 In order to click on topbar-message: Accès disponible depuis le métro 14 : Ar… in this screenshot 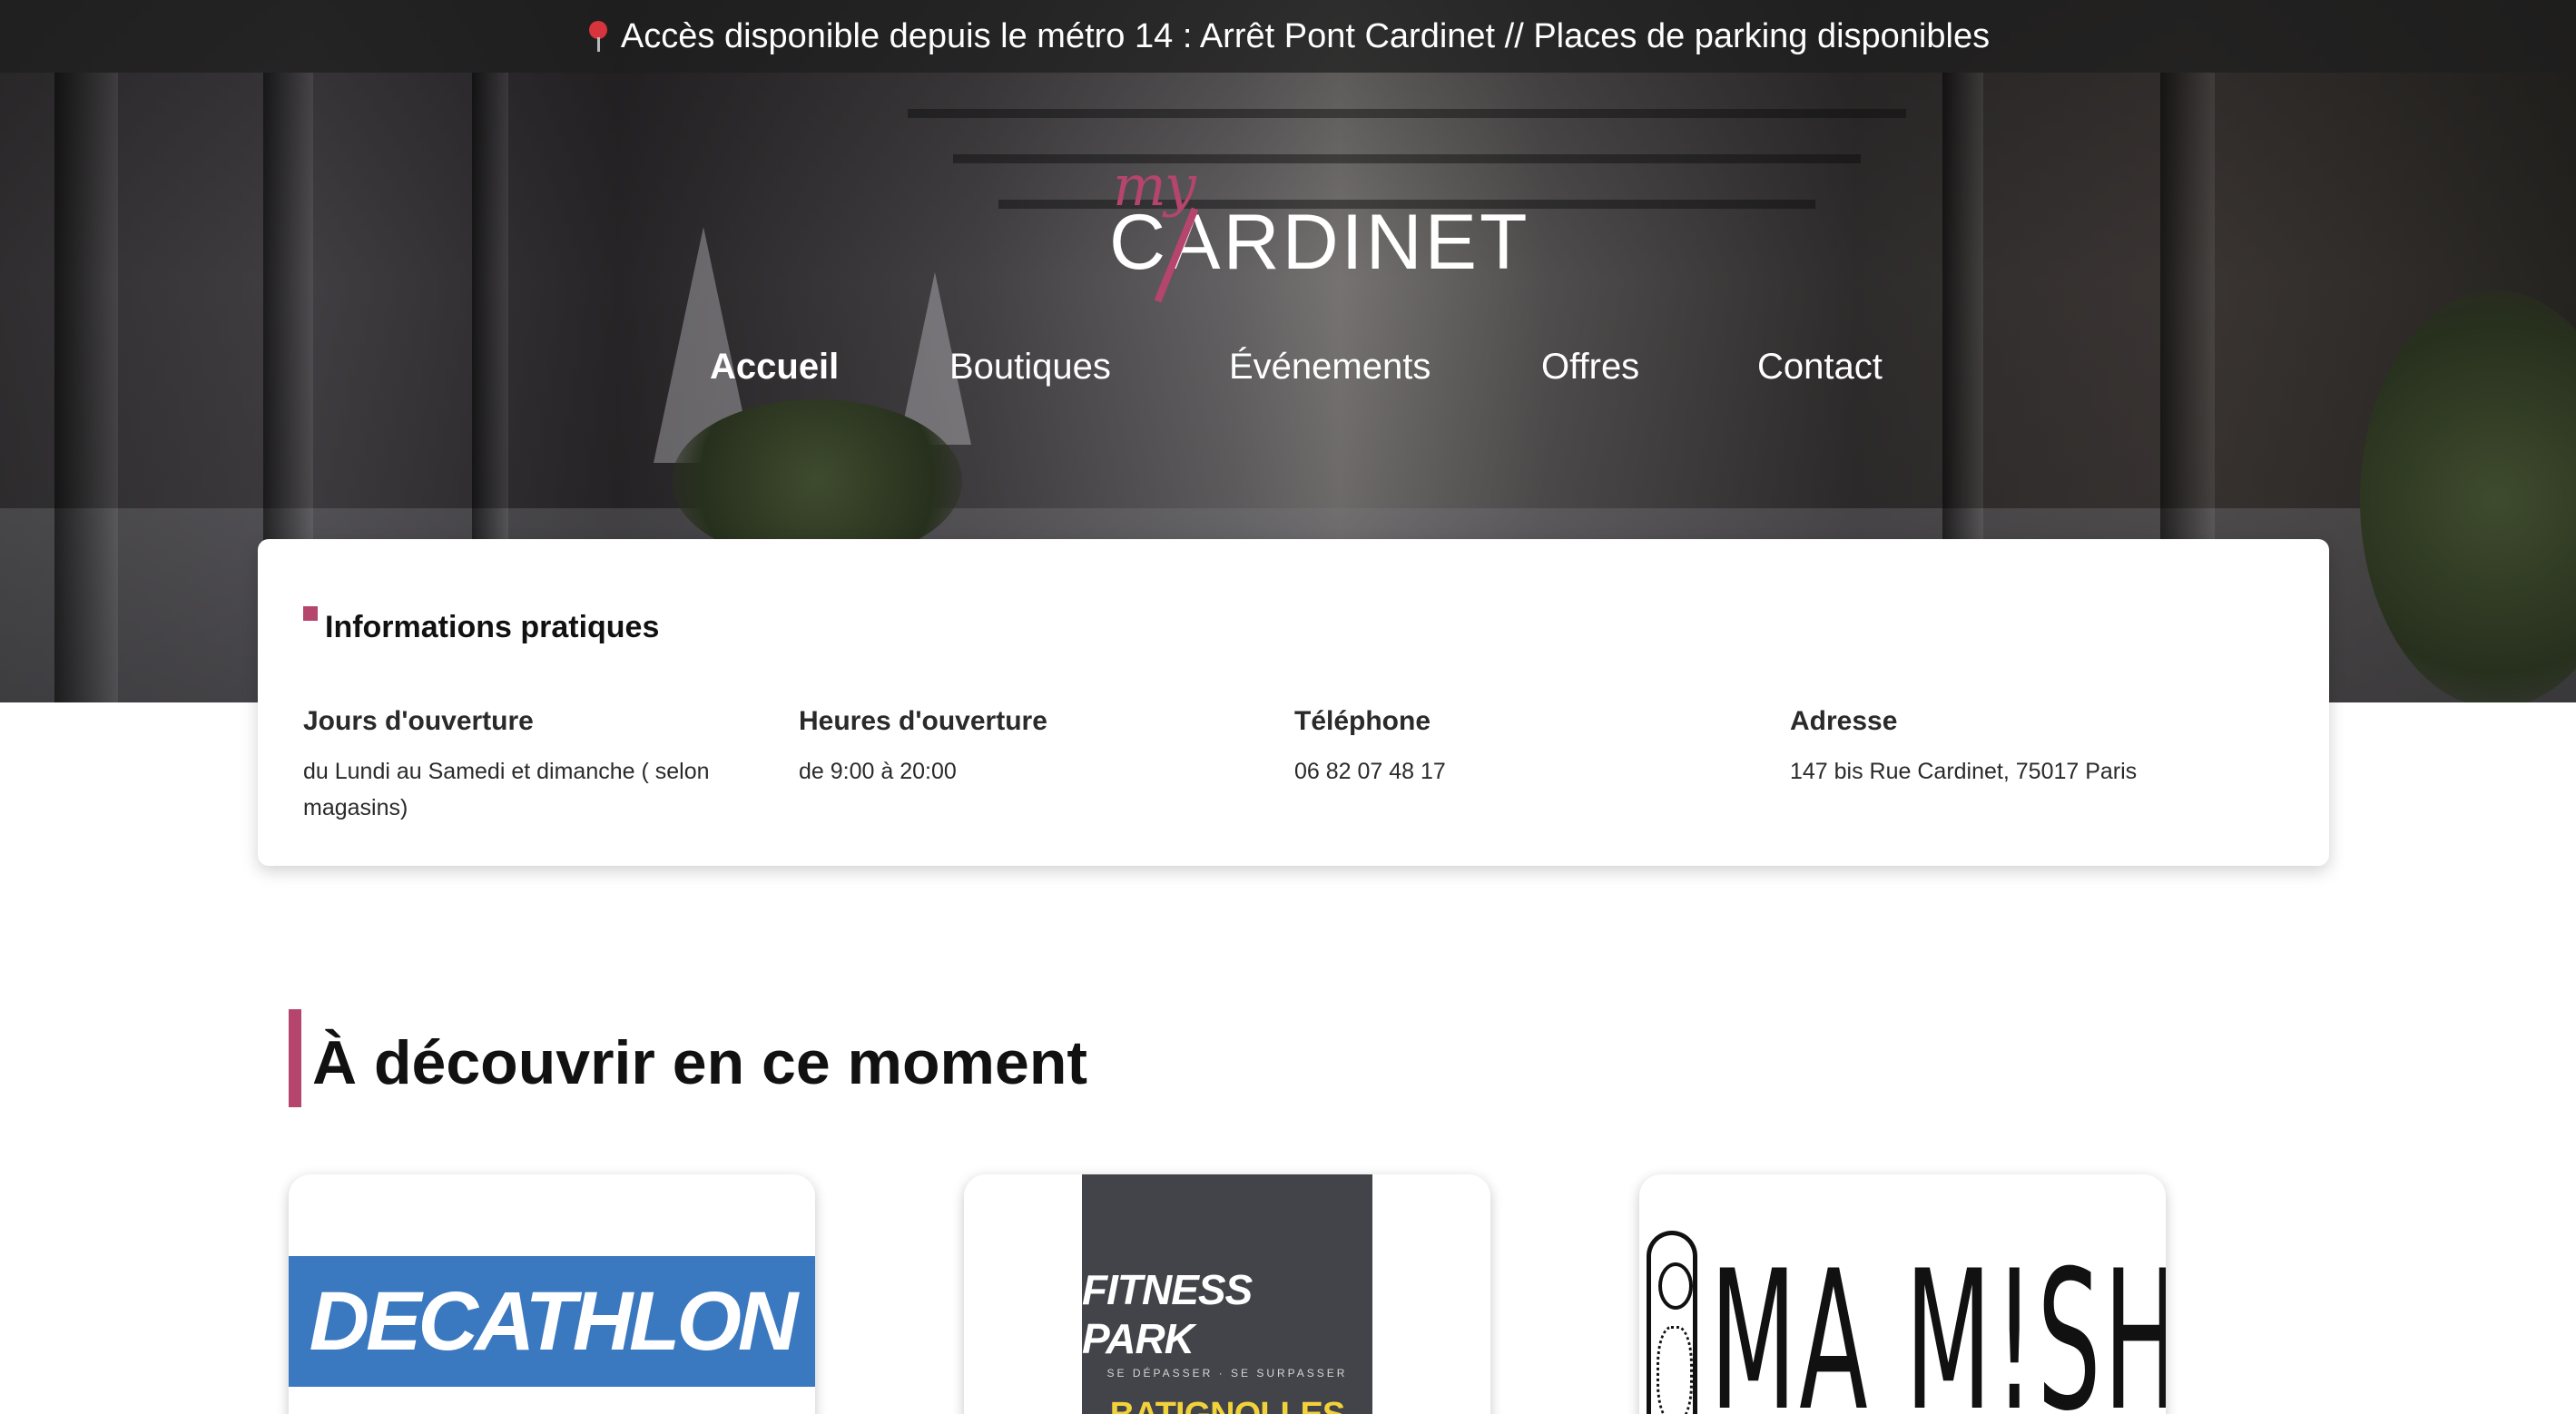, I will do `click(1305, 35)`.